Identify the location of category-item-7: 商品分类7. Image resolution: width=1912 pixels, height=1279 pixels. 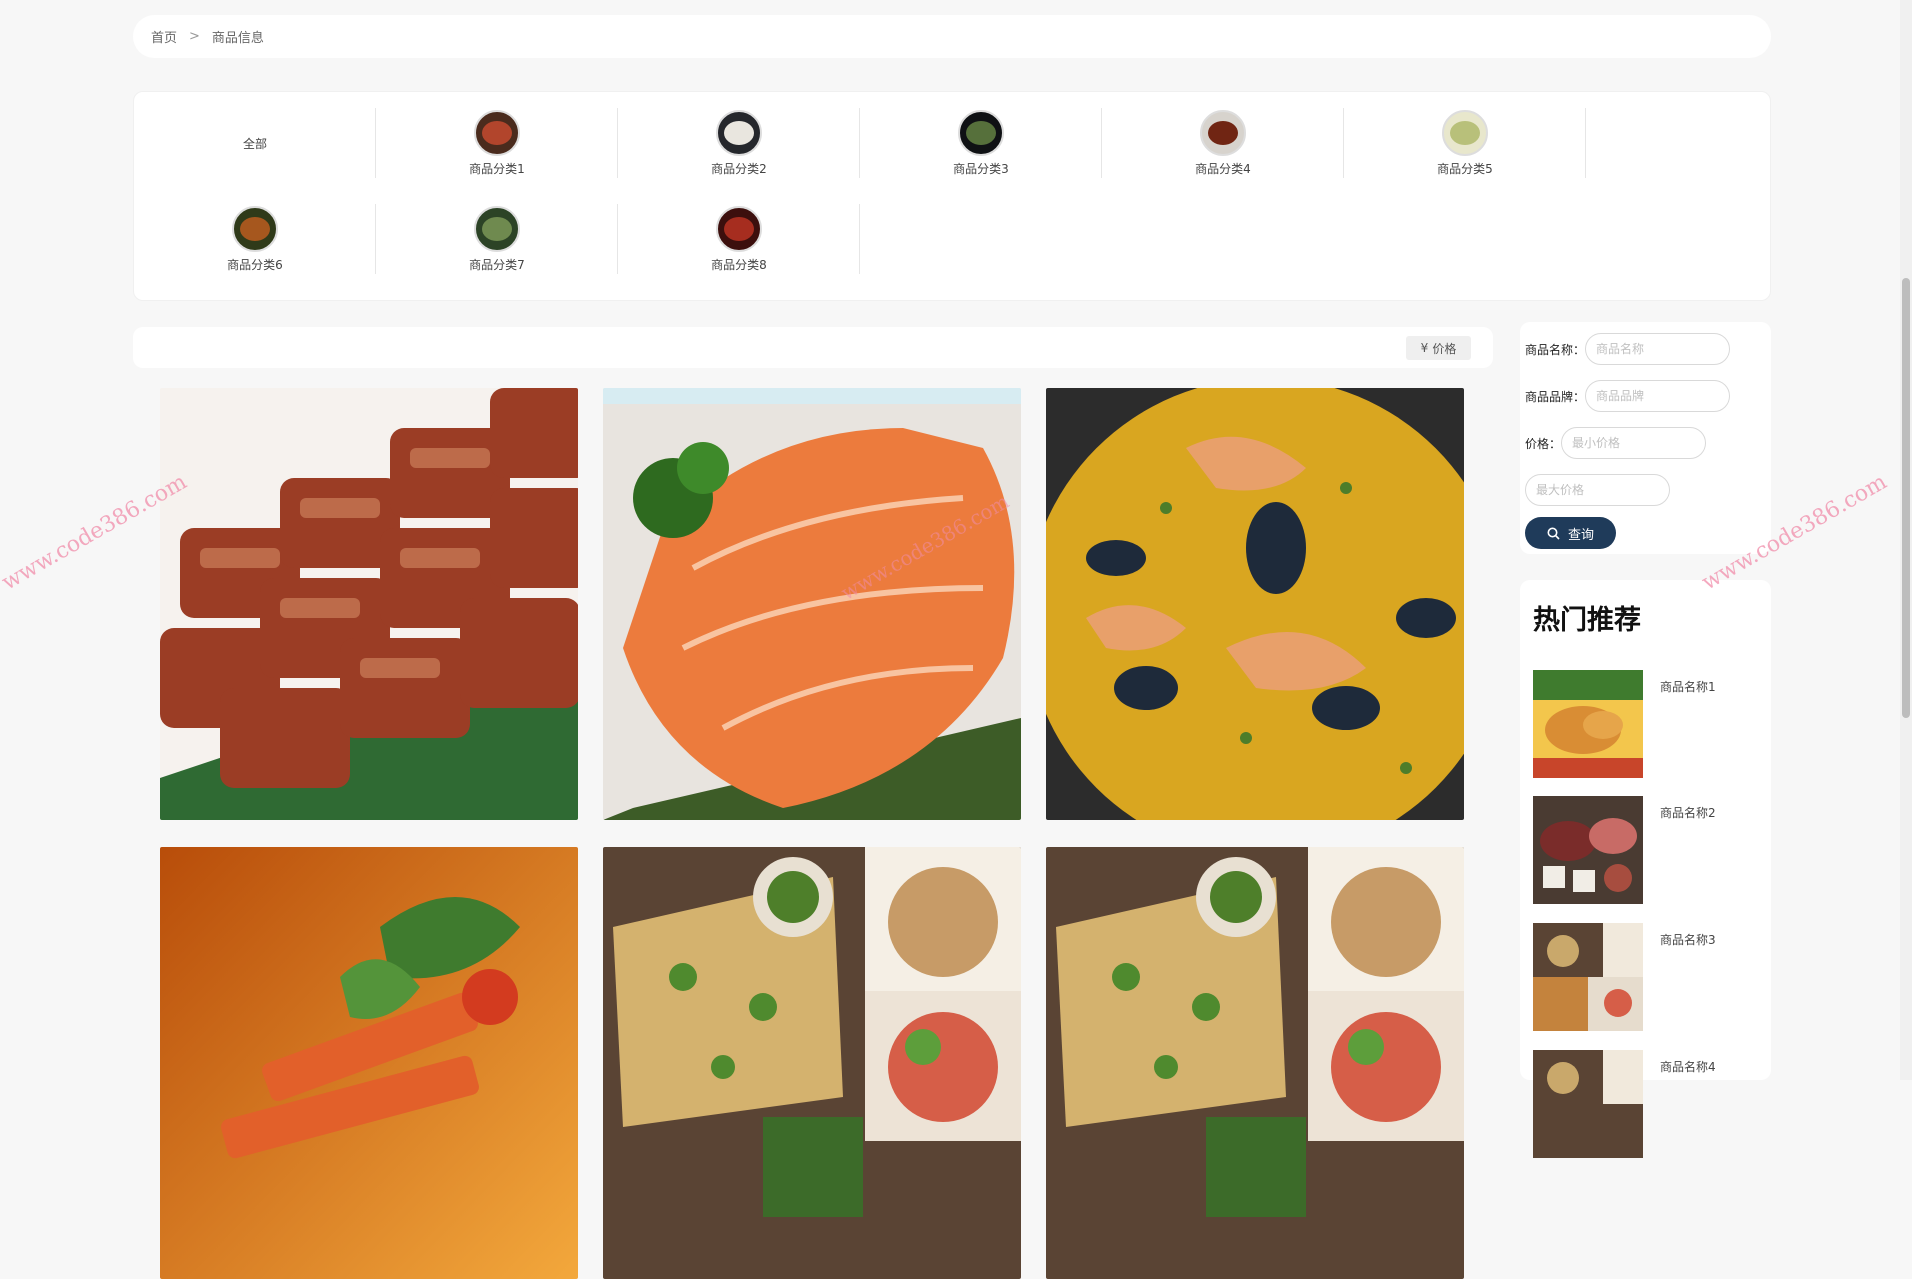
(497, 239).